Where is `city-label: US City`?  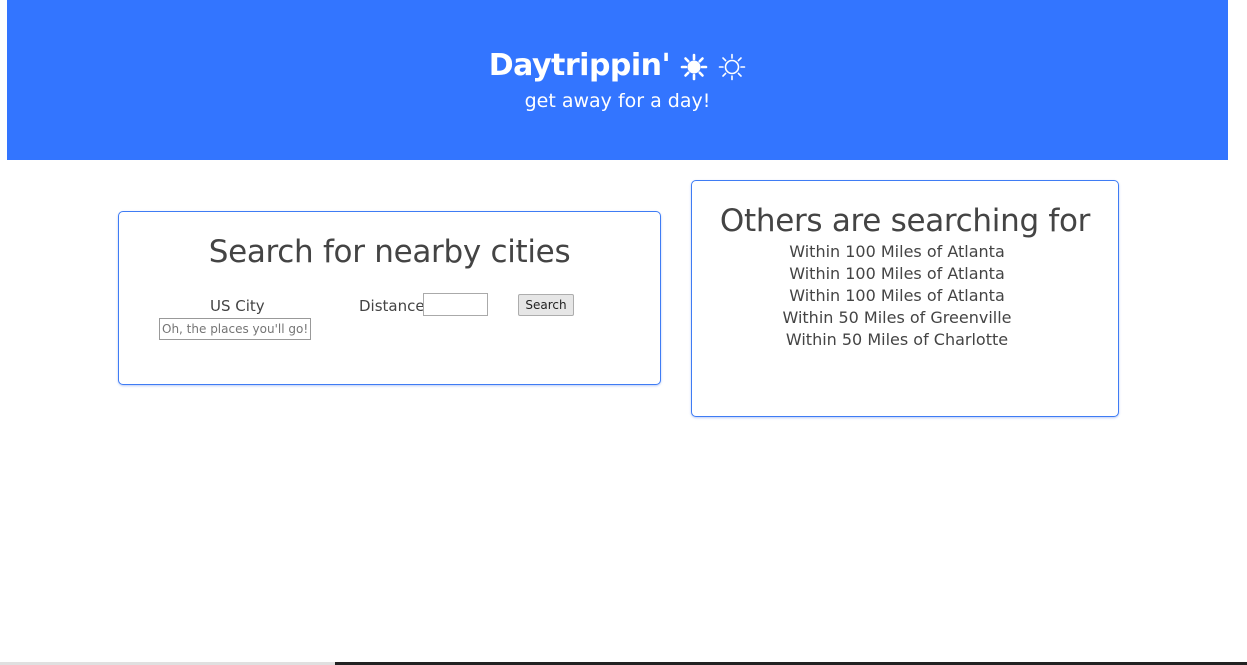 city-label: US City is located at coordinates (237, 306).